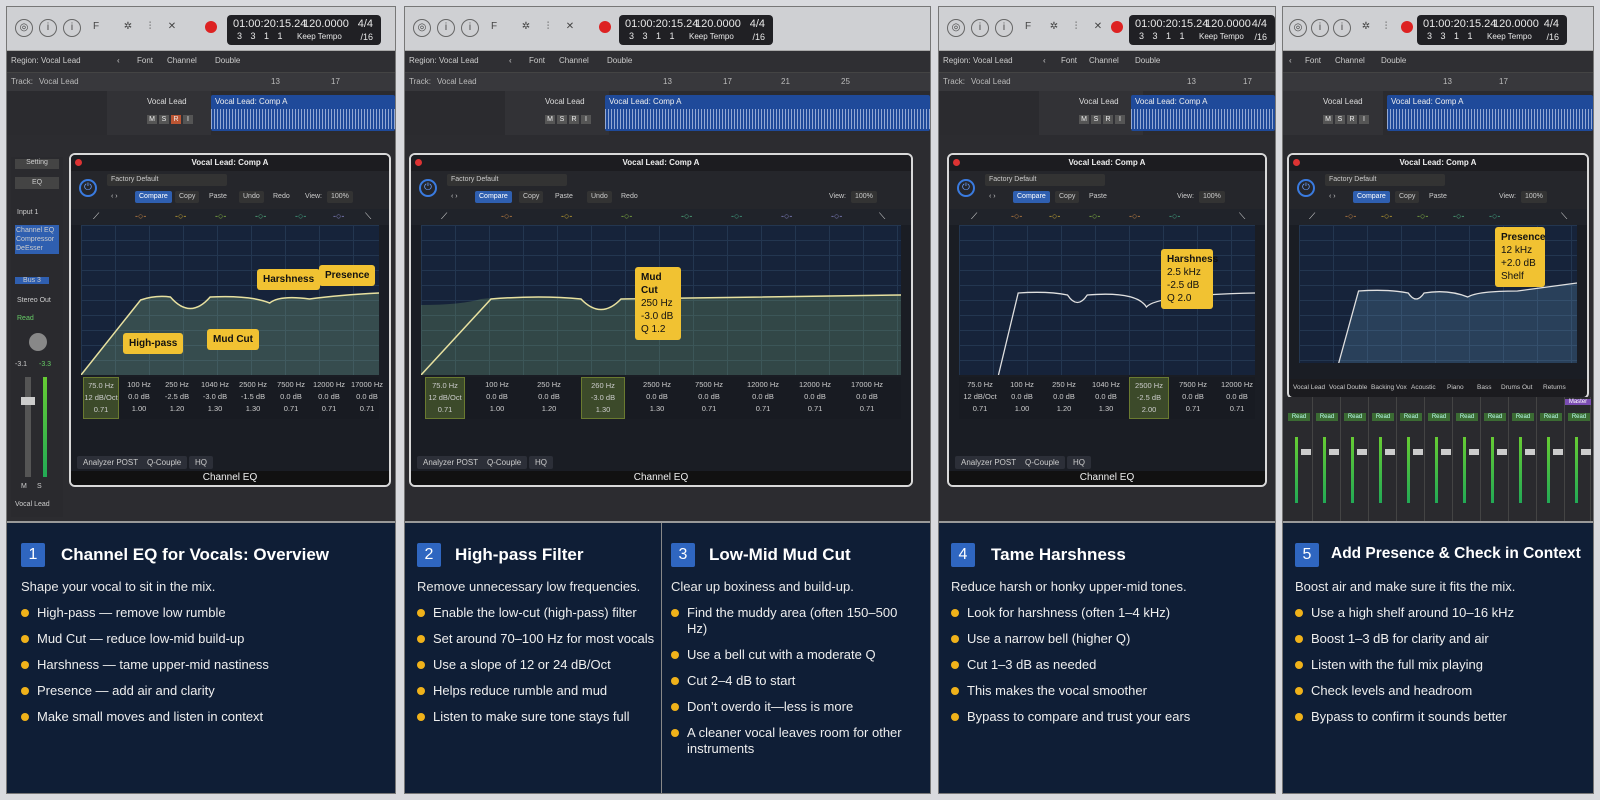 Image resolution: width=1600 pixels, height=800 pixels. I want to click on qcouple-button: Q-Couple, so click(1042, 462).